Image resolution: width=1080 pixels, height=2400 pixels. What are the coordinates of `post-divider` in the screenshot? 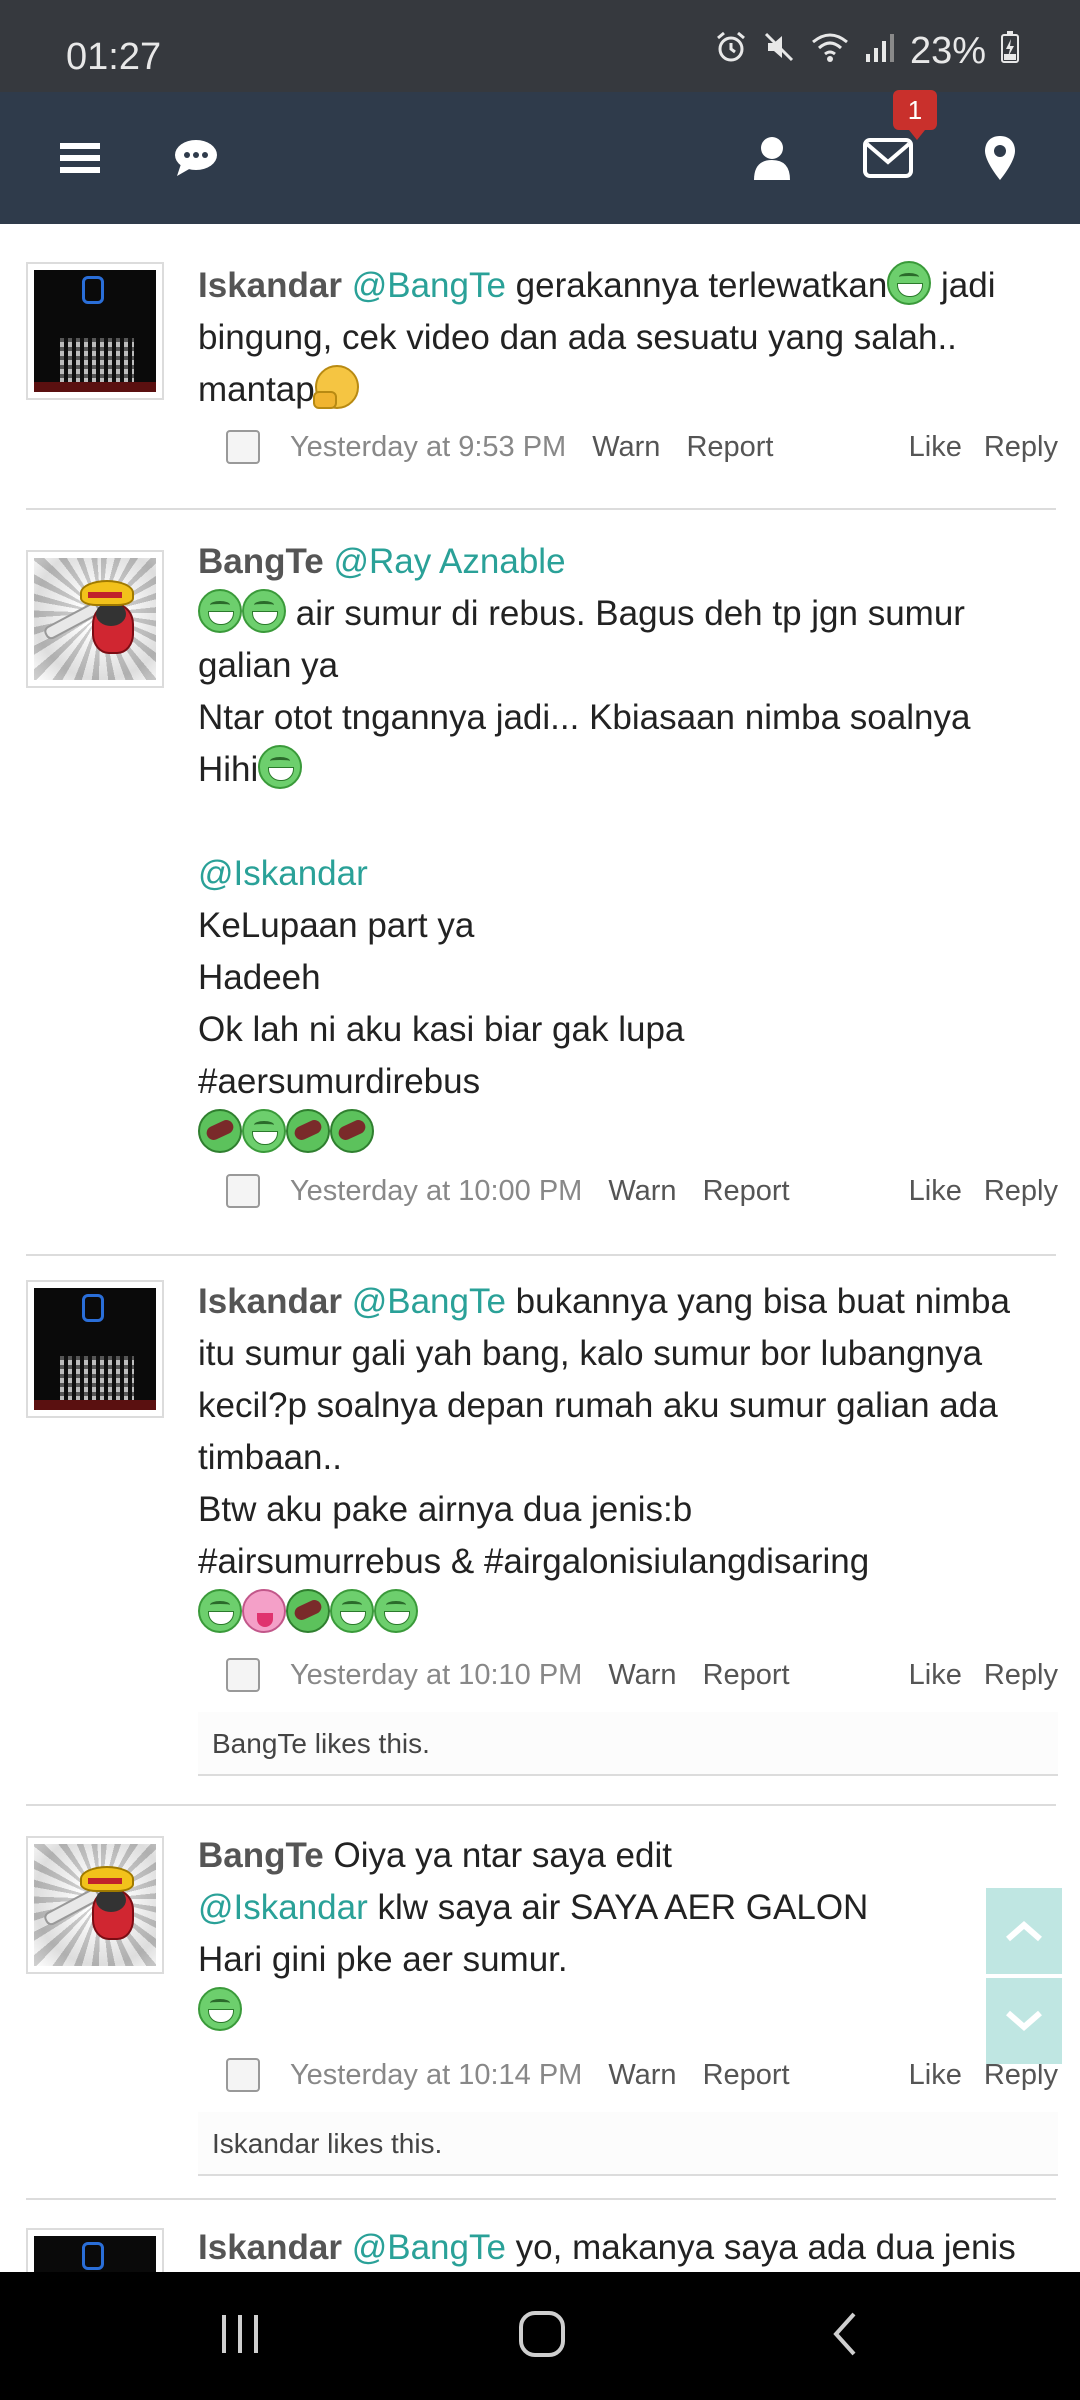 It's located at (541, 1805).